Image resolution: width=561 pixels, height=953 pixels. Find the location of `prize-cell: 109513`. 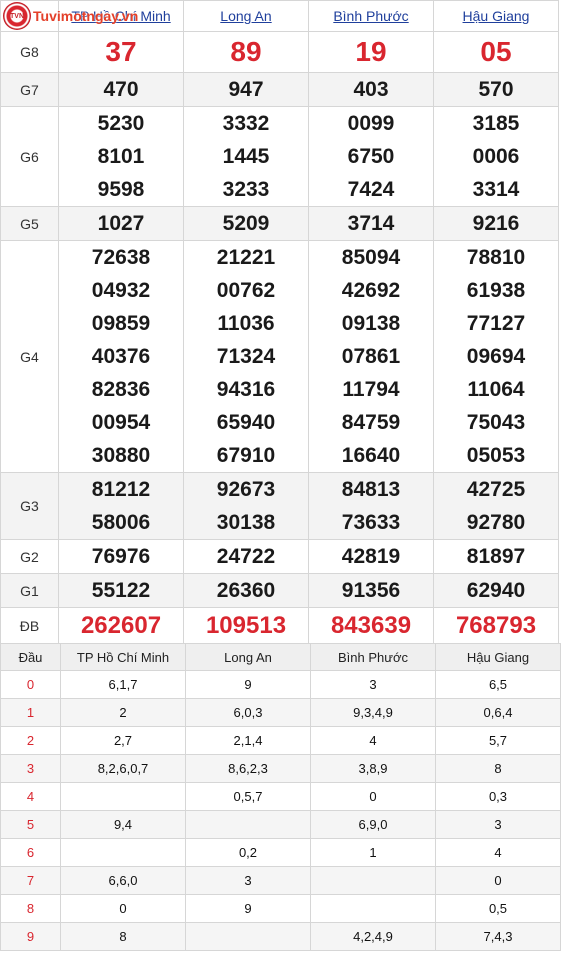

prize-cell: 109513 is located at coordinates (246, 626).